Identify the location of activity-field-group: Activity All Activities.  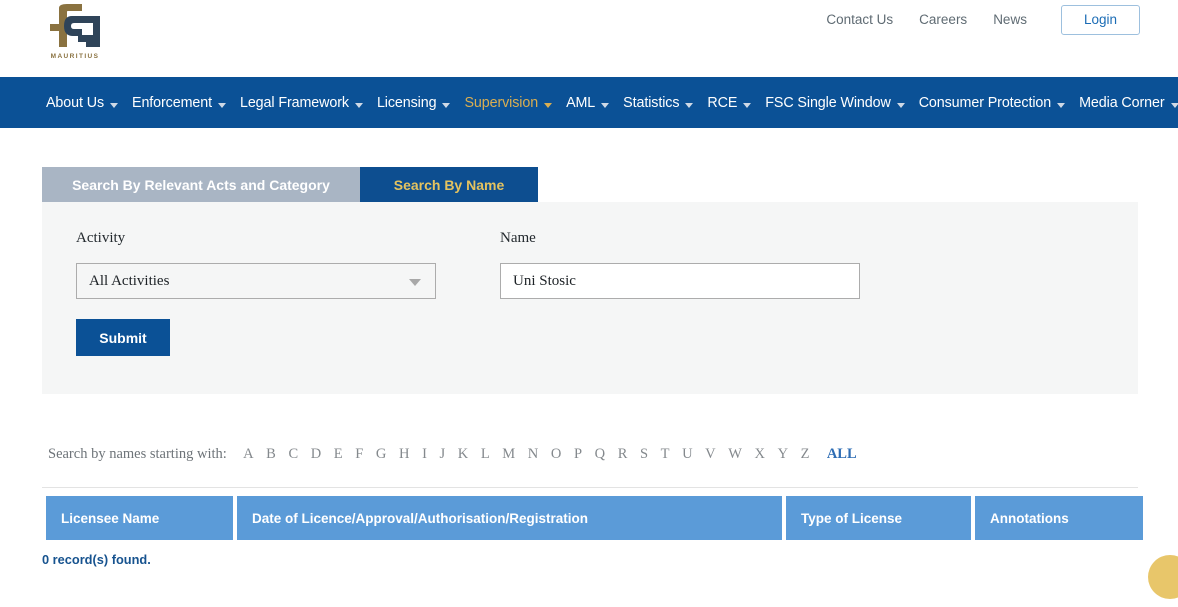
(272, 264).